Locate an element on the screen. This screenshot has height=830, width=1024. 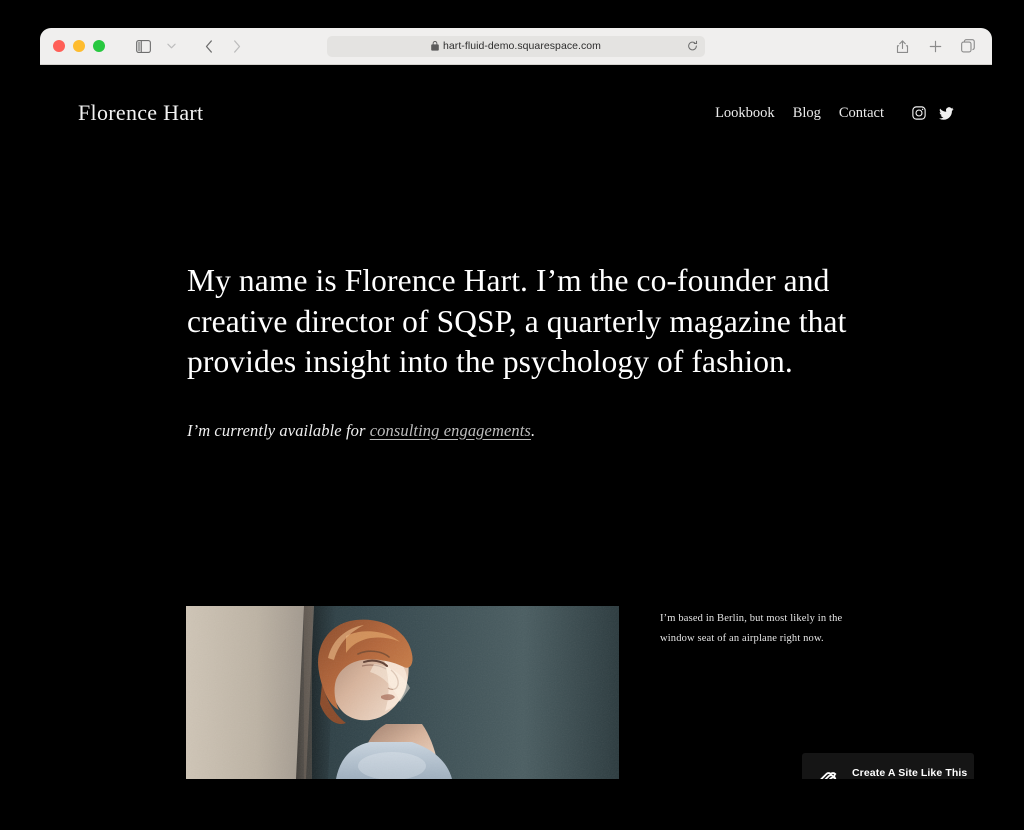
address-bar: hart-fluid-demo.squarespace.com is located at coordinates (516, 46).